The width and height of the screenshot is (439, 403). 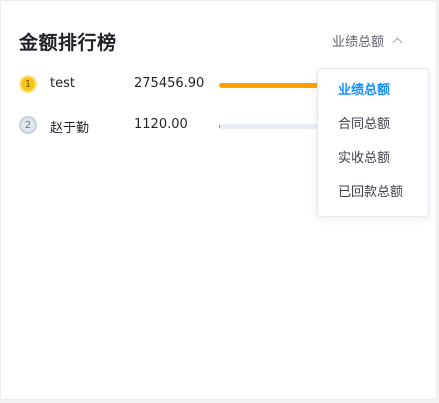 I want to click on sort-metric-select: 业绩总额, so click(x=367, y=40).